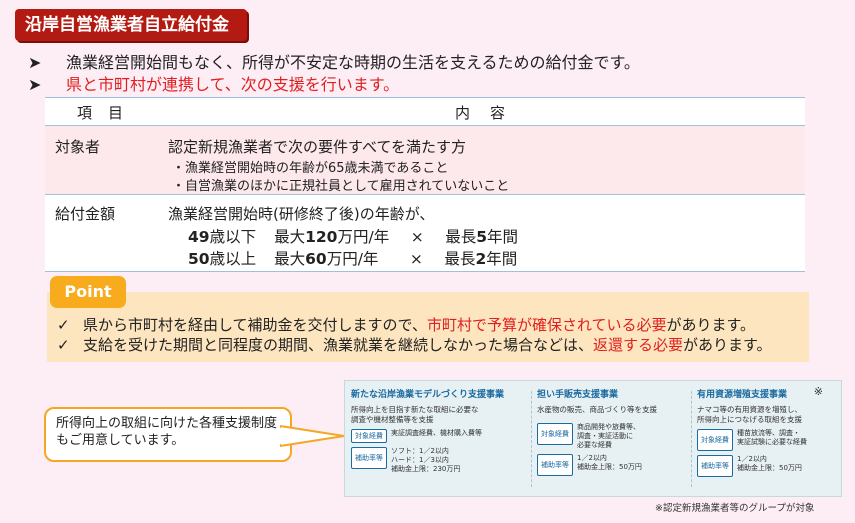 The height and width of the screenshot is (523, 855). I want to click on footnote: ※認定新規漁業者等のグループが対象, so click(735, 508).